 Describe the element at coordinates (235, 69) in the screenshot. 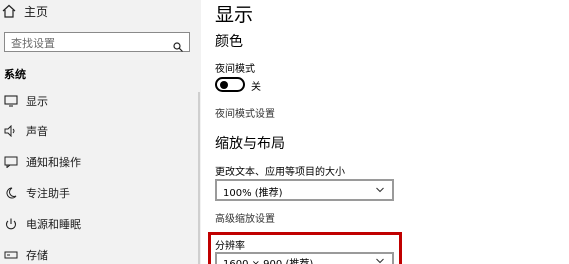

I see `night-mode-label: 夜间模式` at that location.